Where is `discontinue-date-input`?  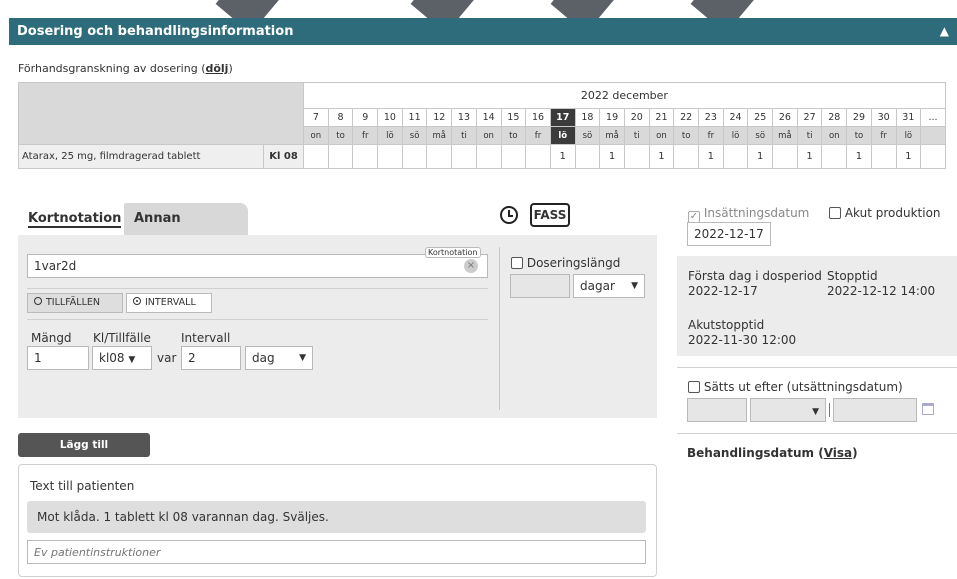
discontinue-date-input is located at coordinates (717, 410).